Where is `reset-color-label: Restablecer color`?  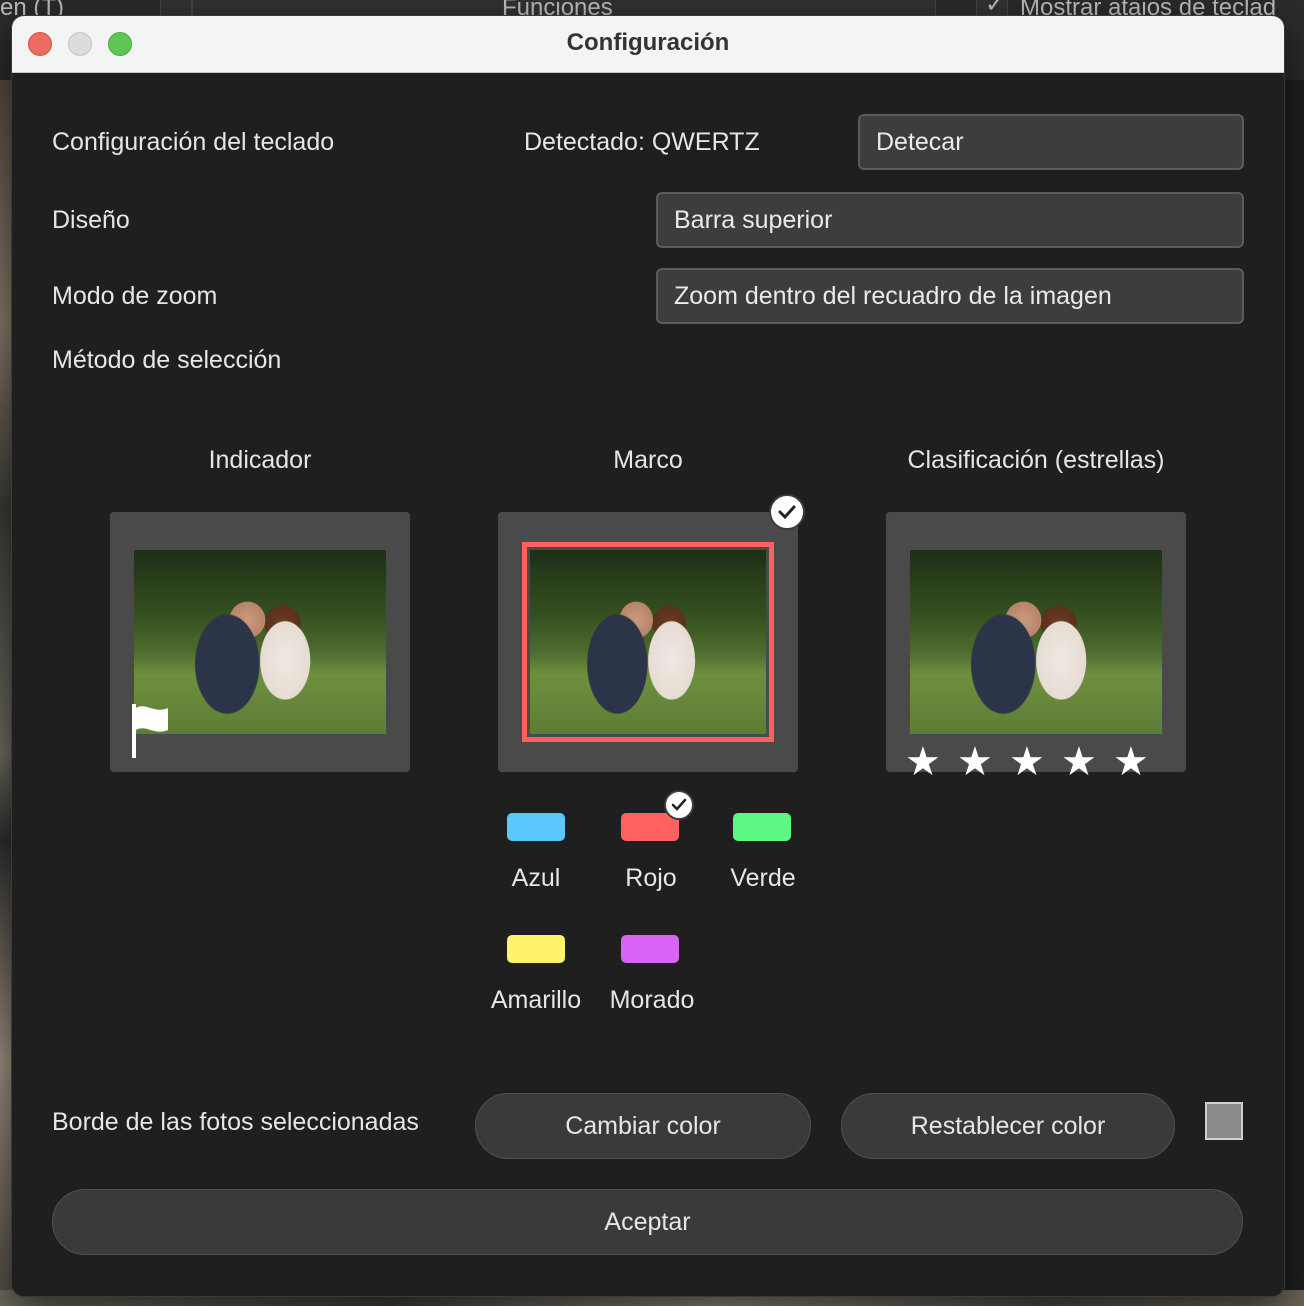
reset-color-label: Restablecer color is located at coordinates (1008, 1125).